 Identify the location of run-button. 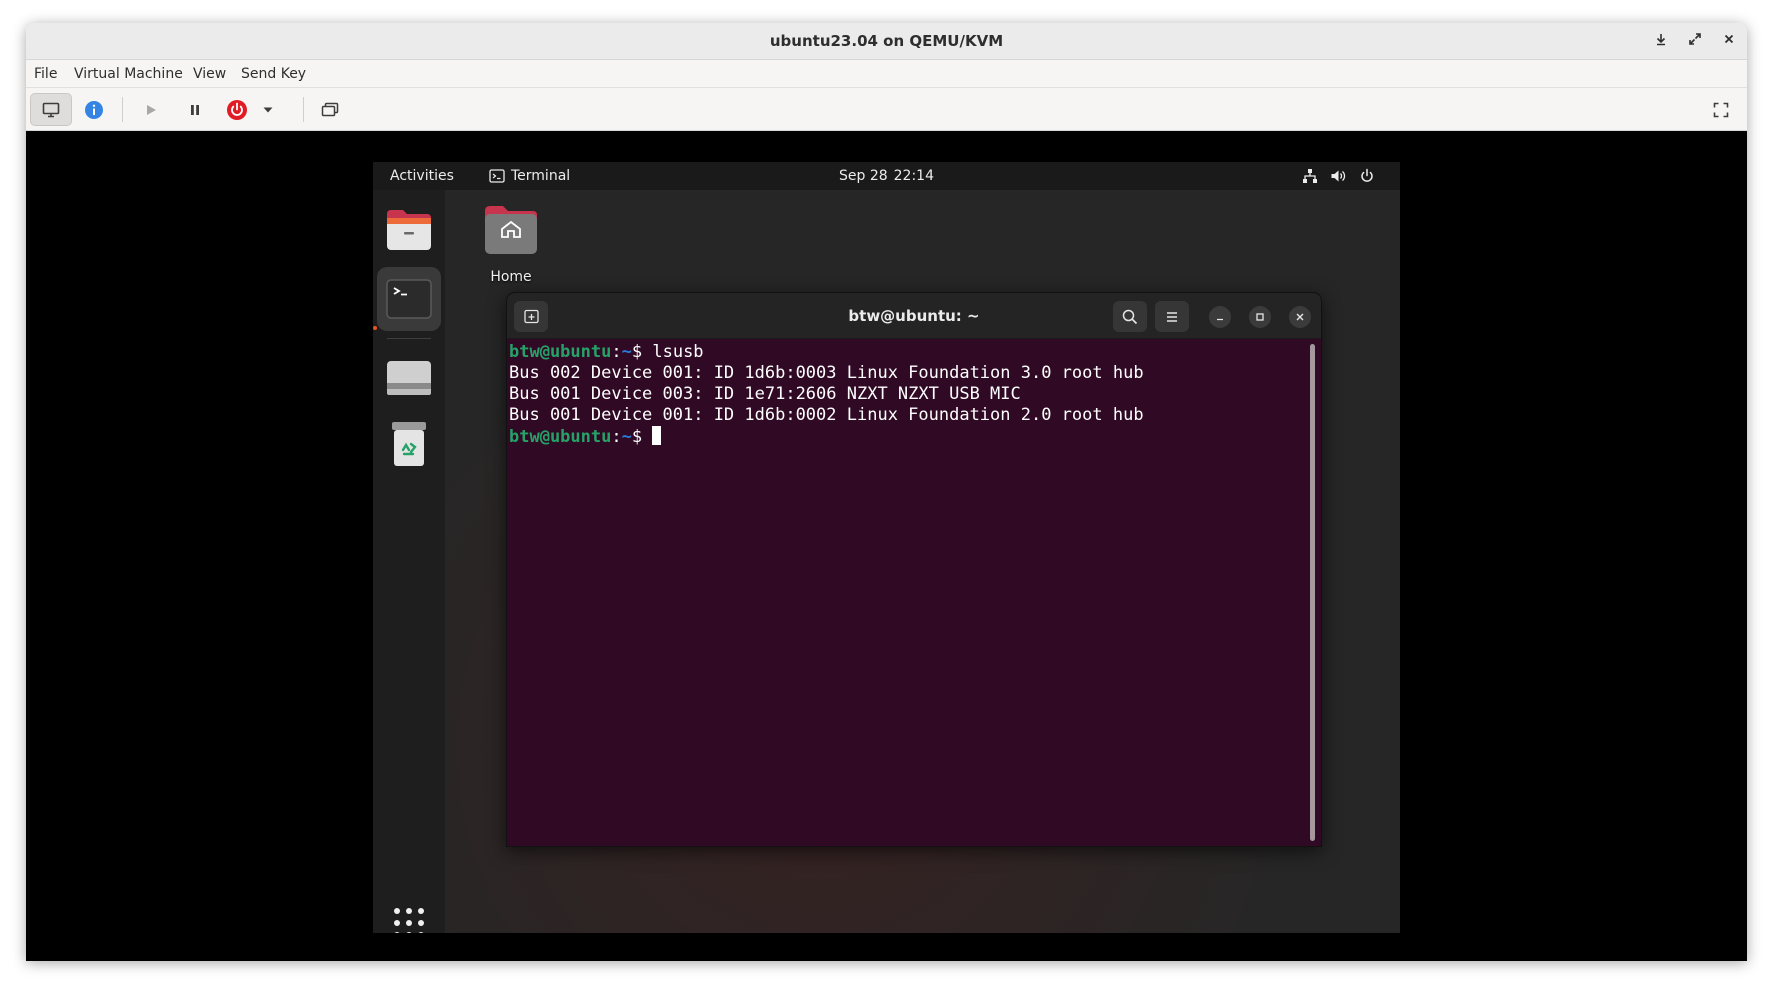
(151, 109).